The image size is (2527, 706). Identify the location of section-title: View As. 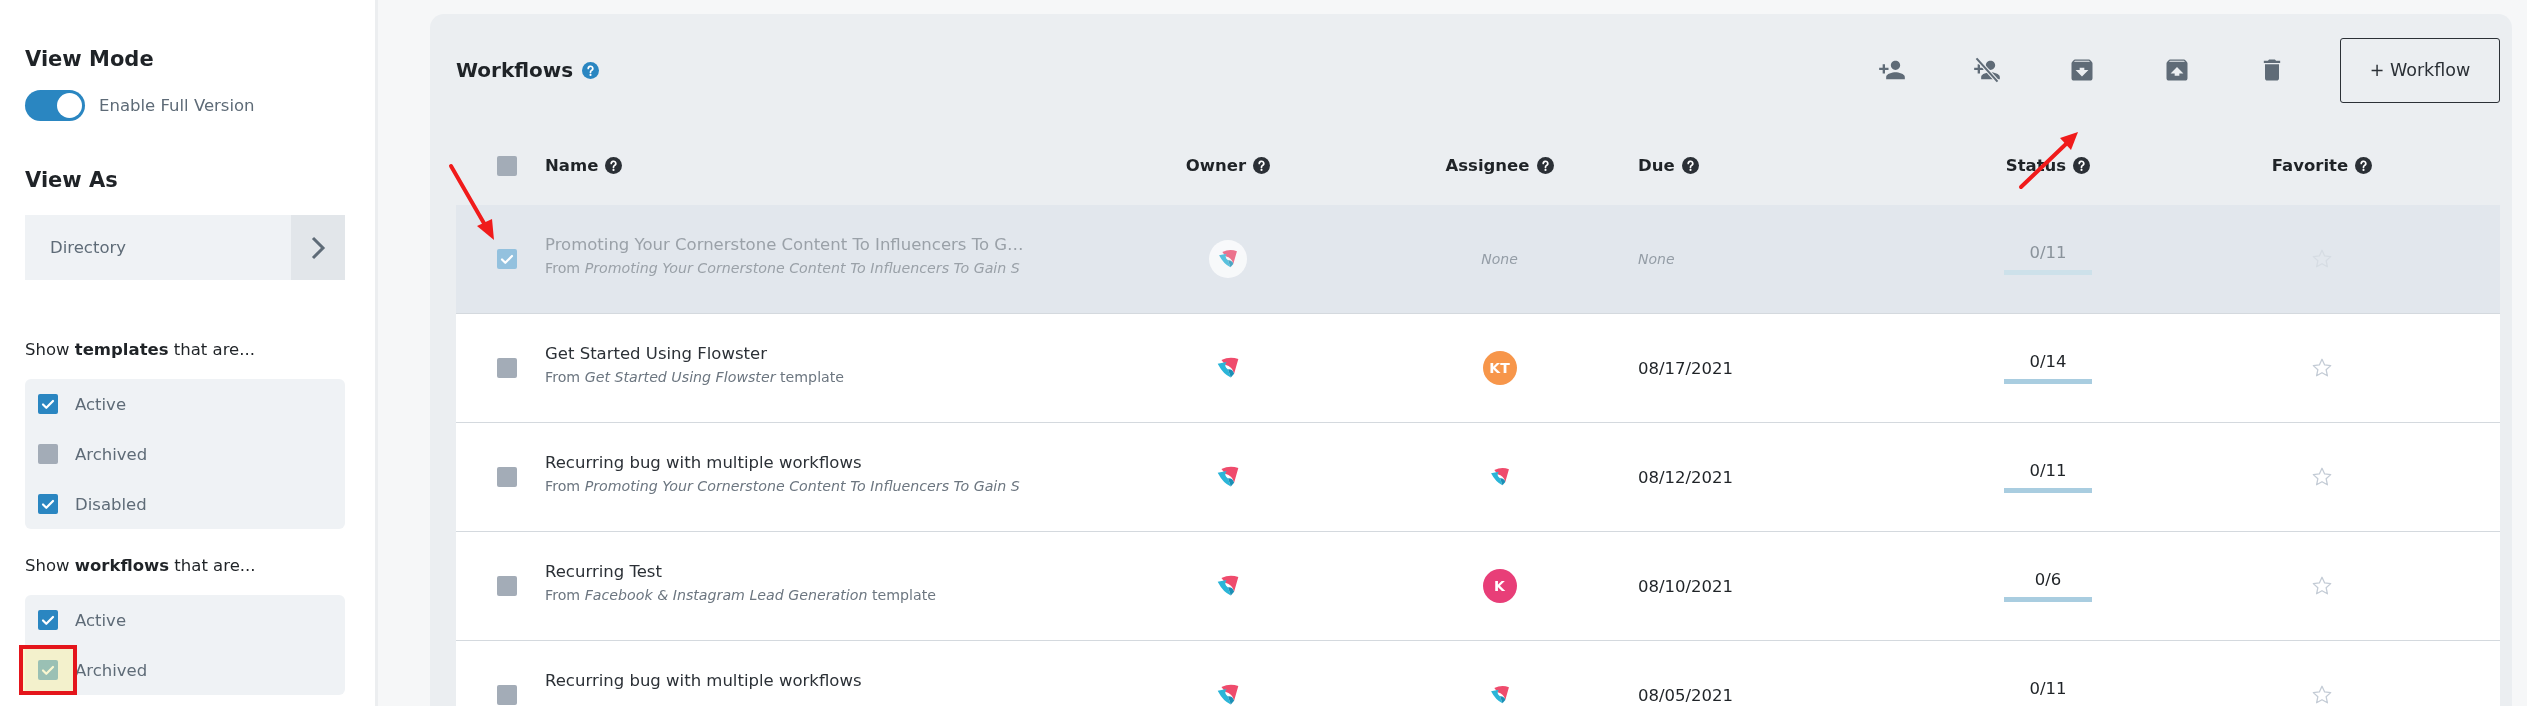
(72, 180).